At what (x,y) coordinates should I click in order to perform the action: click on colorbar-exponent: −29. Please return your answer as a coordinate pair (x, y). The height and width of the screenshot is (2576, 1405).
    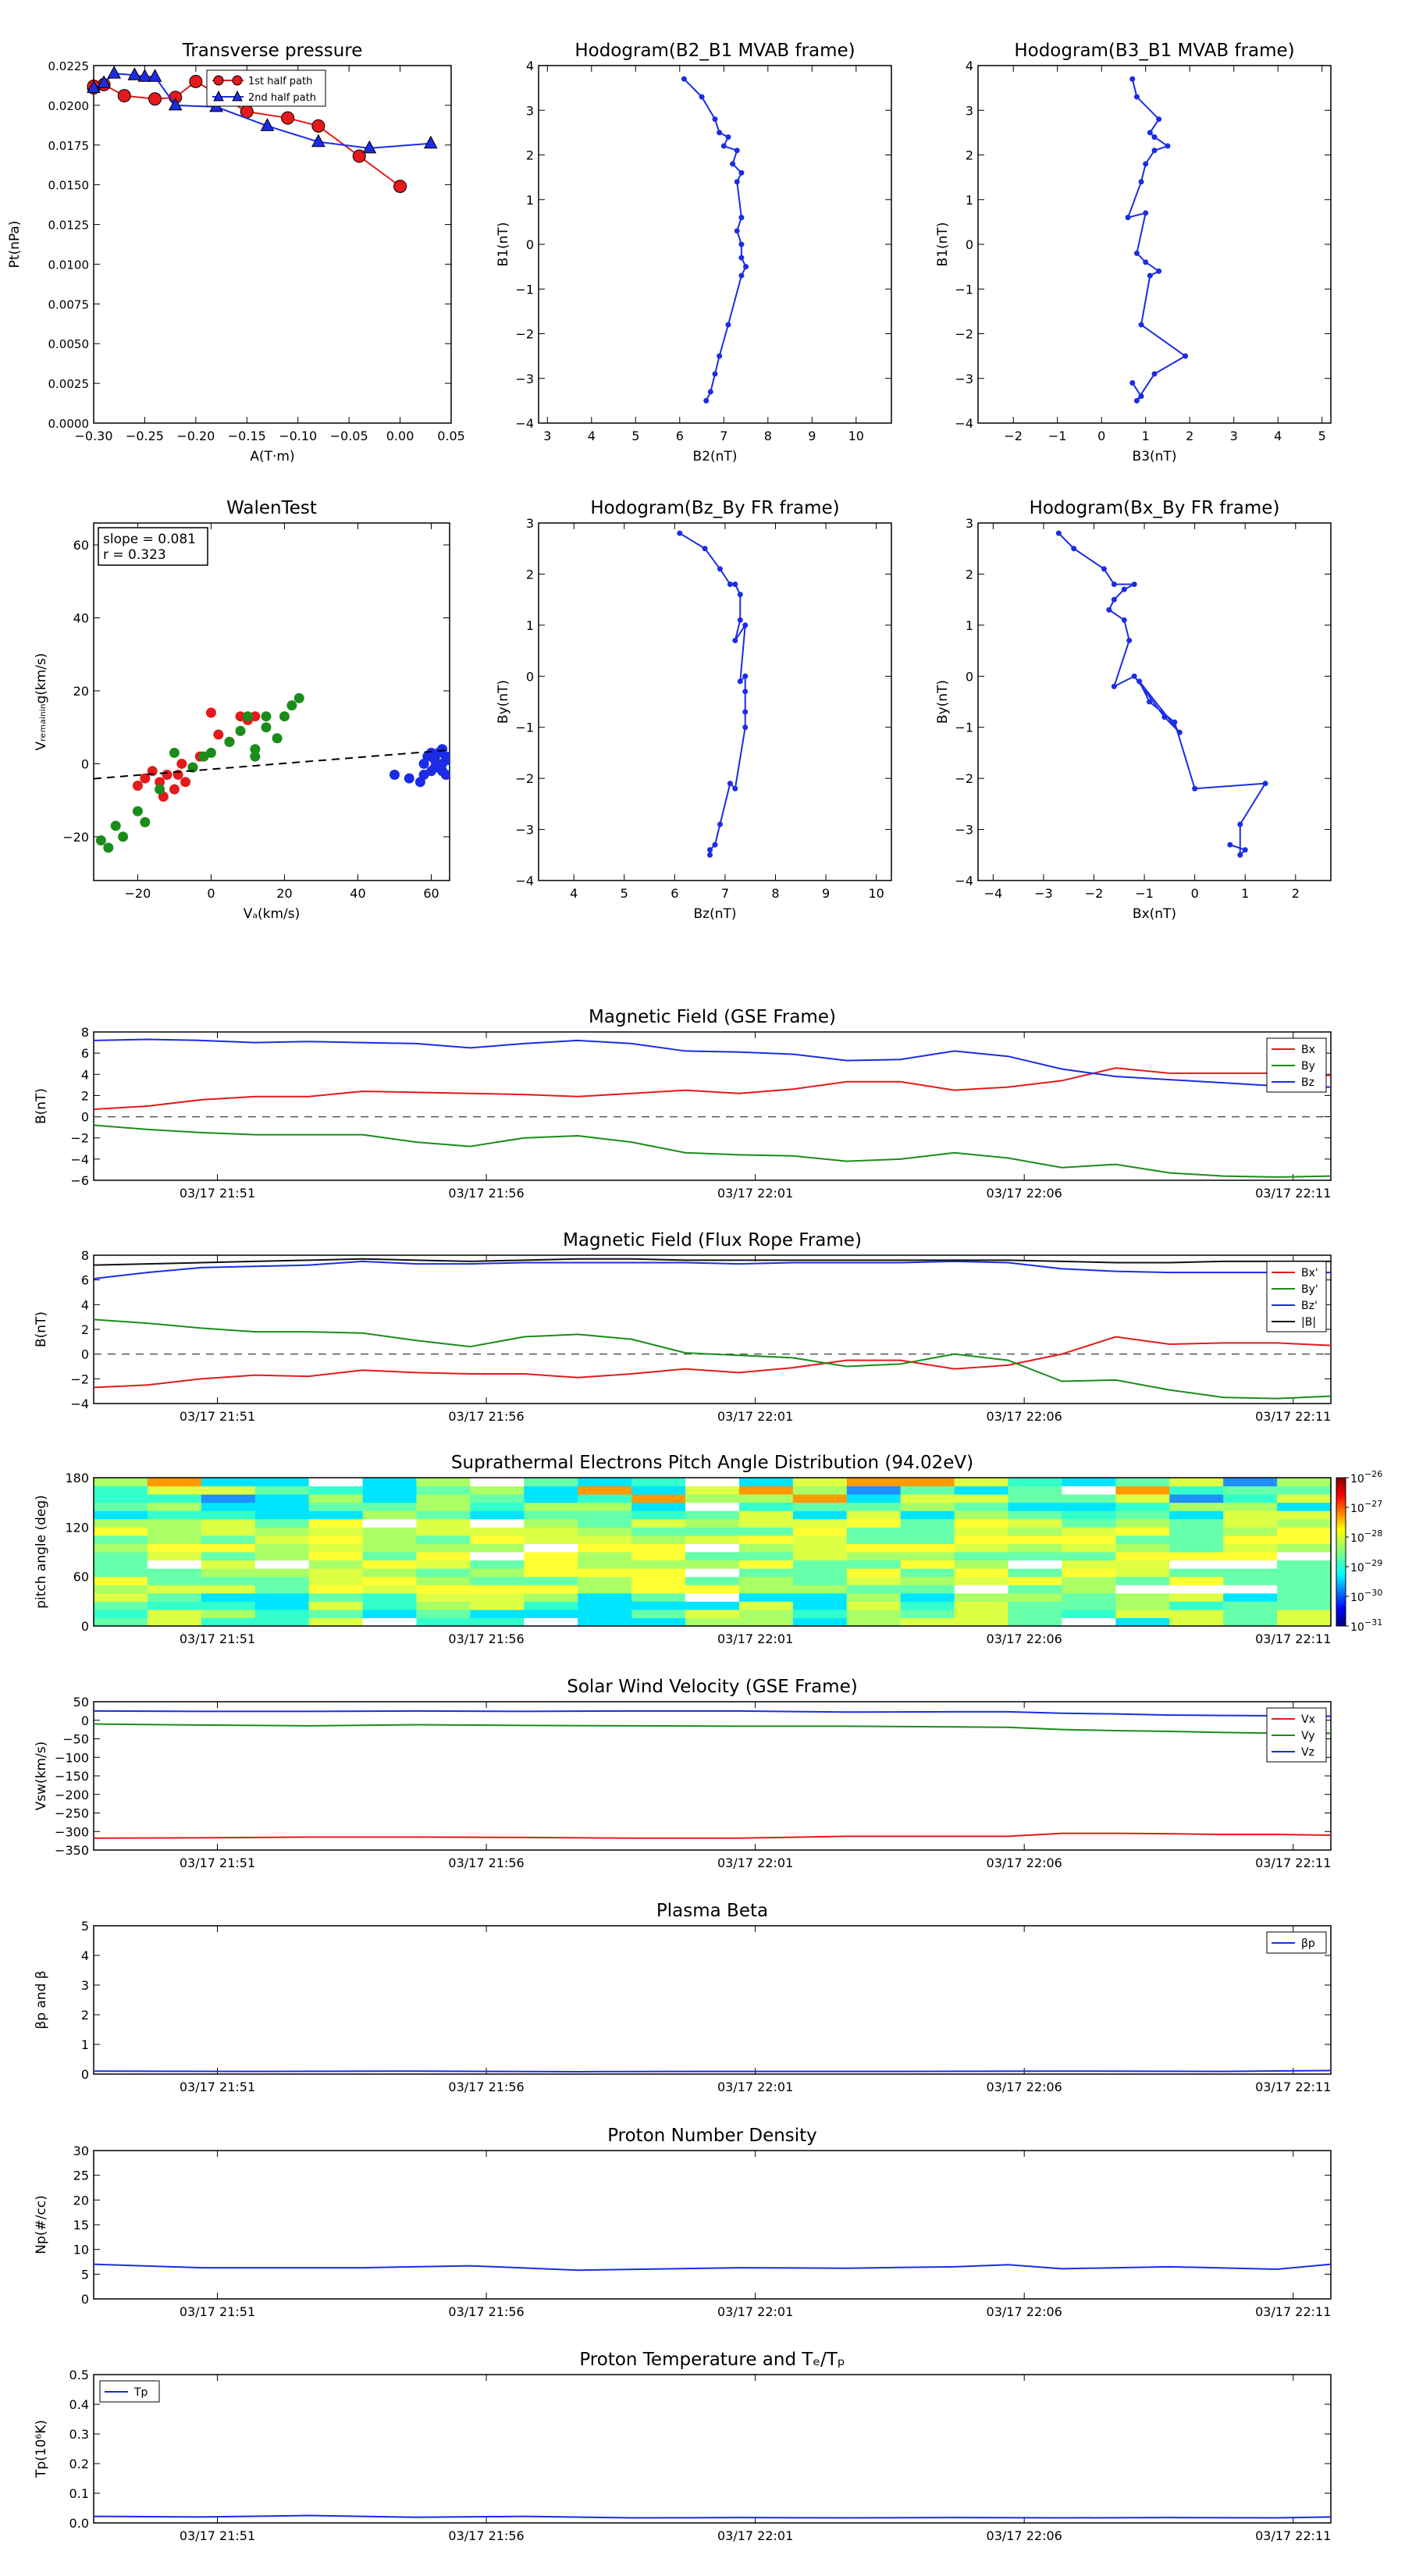
    Looking at the image, I should click on (1373, 1563).